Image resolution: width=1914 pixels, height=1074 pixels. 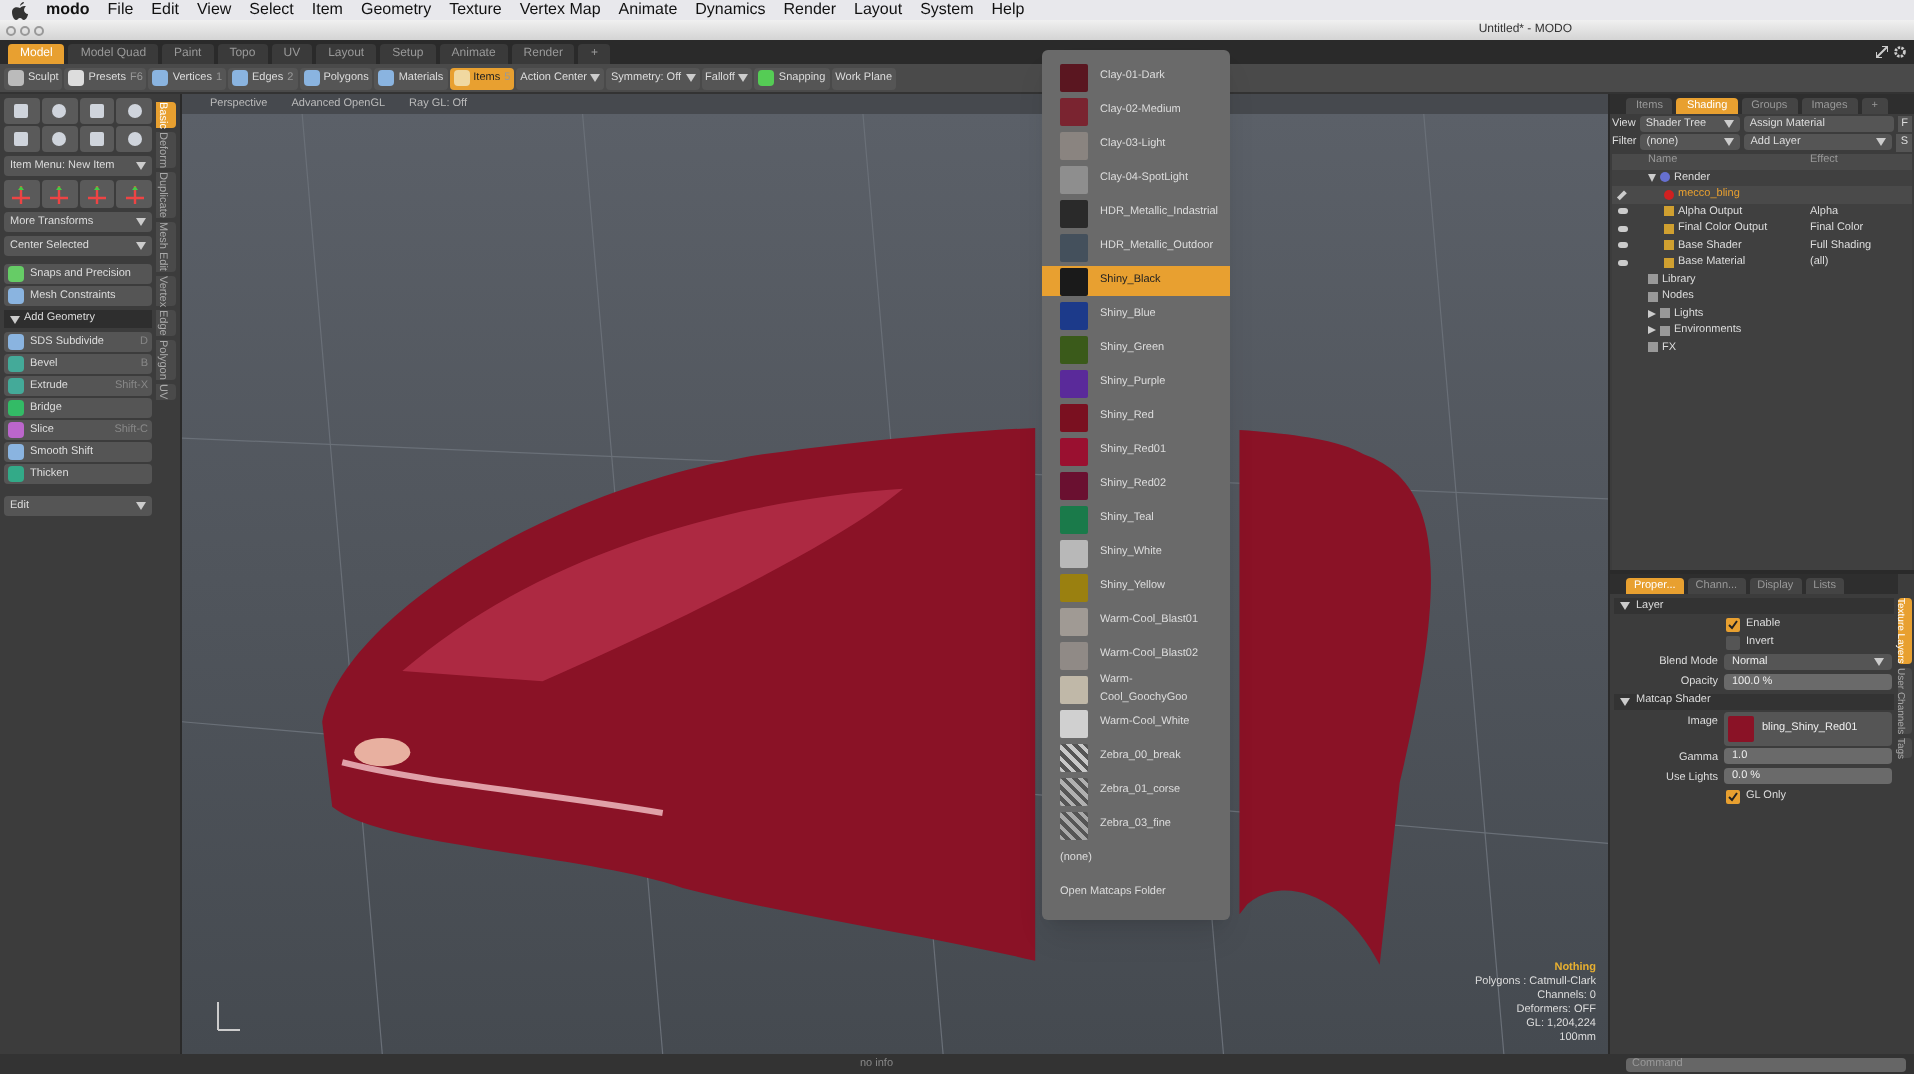 What do you see at coordinates (878, 11) in the screenshot?
I see `menu-item: Layout` at bounding box center [878, 11].